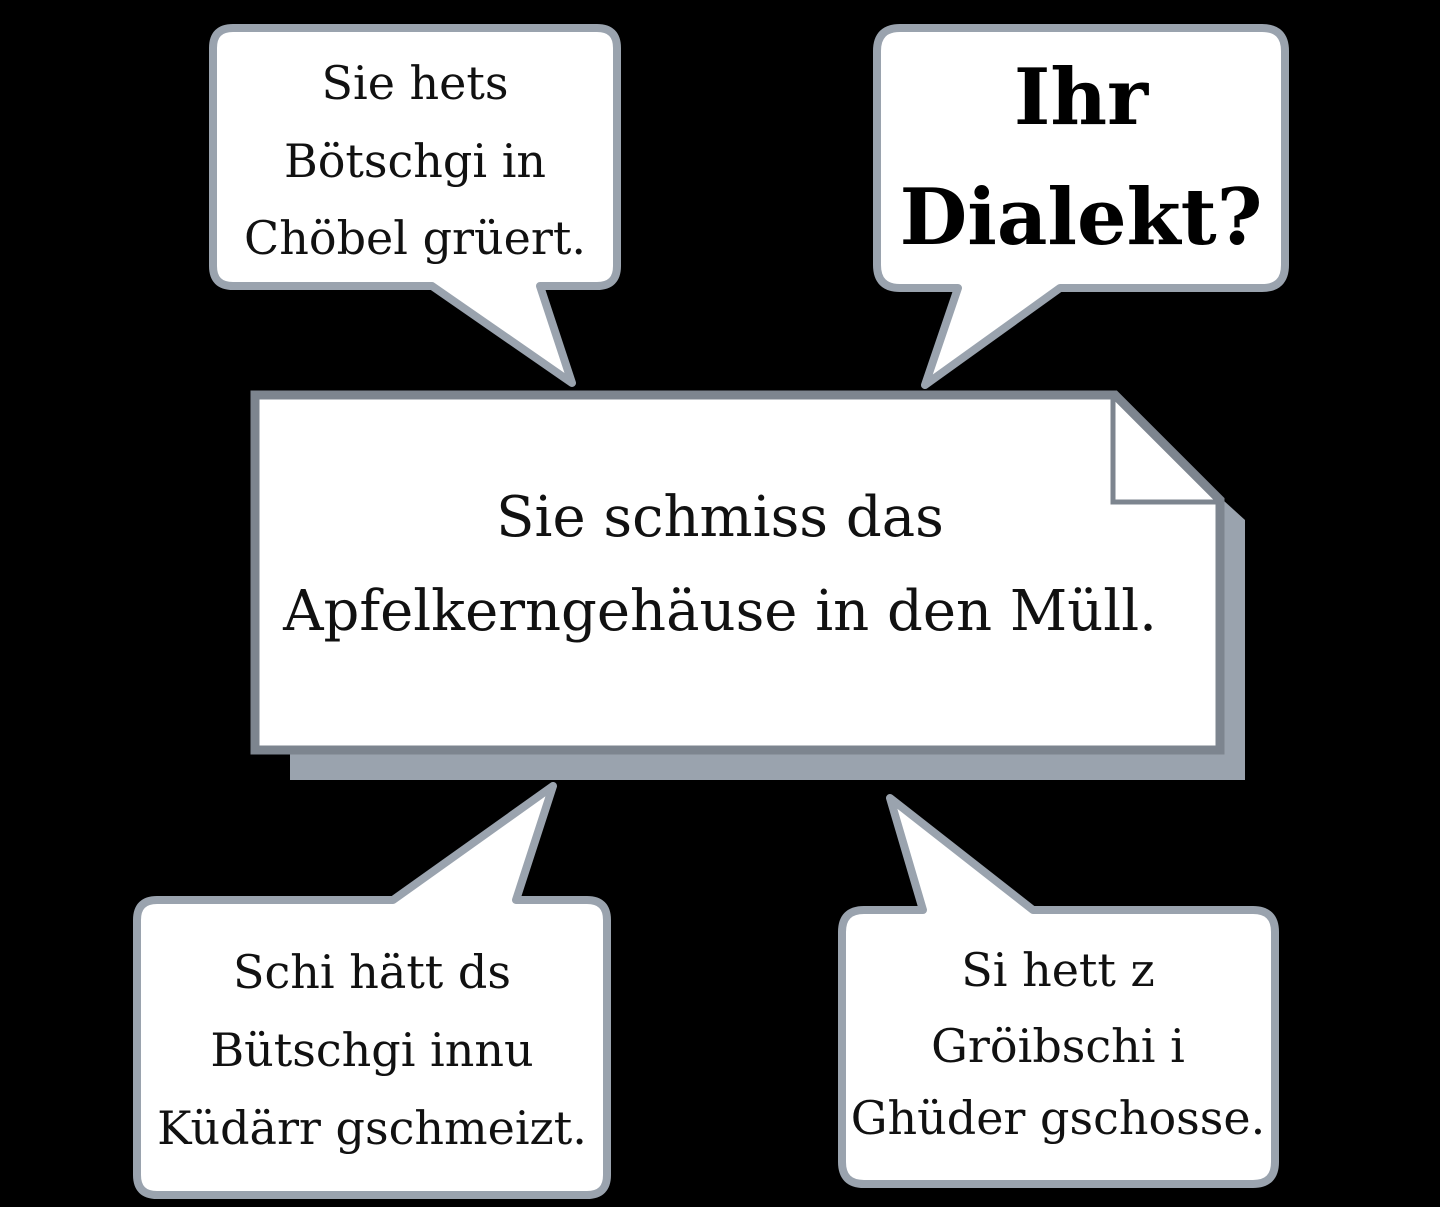 This screenshot has width=1440, height=1207. I want to click on speech-bubble-top-right: Ihr Dialekt?, so click(1081, 206).